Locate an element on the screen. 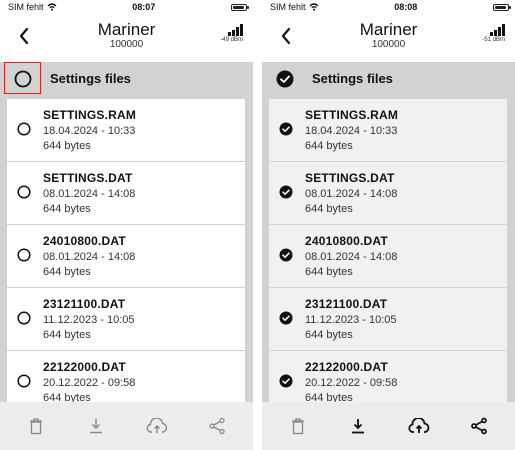 Image resolution: width=515 pixels, height=450 pixels. signal-indicator: -51 dBm is located at coordinates (492, 33).